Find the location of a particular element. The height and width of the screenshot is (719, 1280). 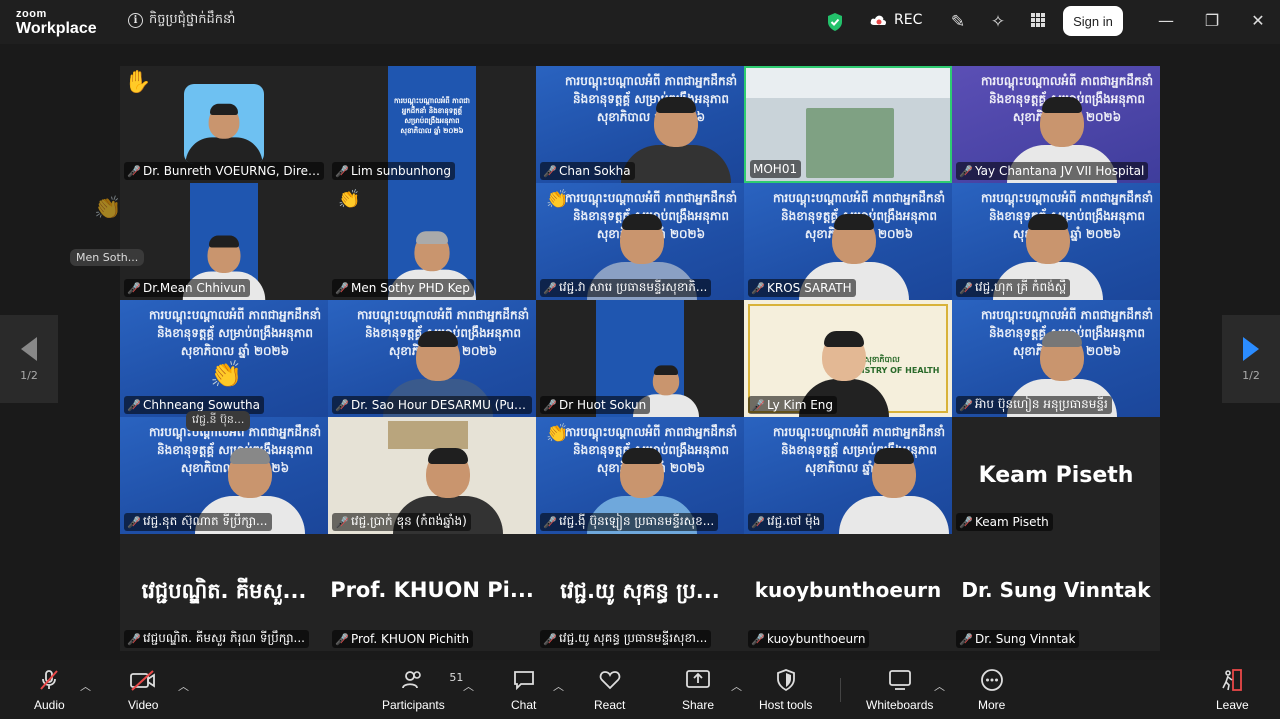

video-tile: 🎤̸ Dr Huot Sokun is located at coordinates (640, 358).